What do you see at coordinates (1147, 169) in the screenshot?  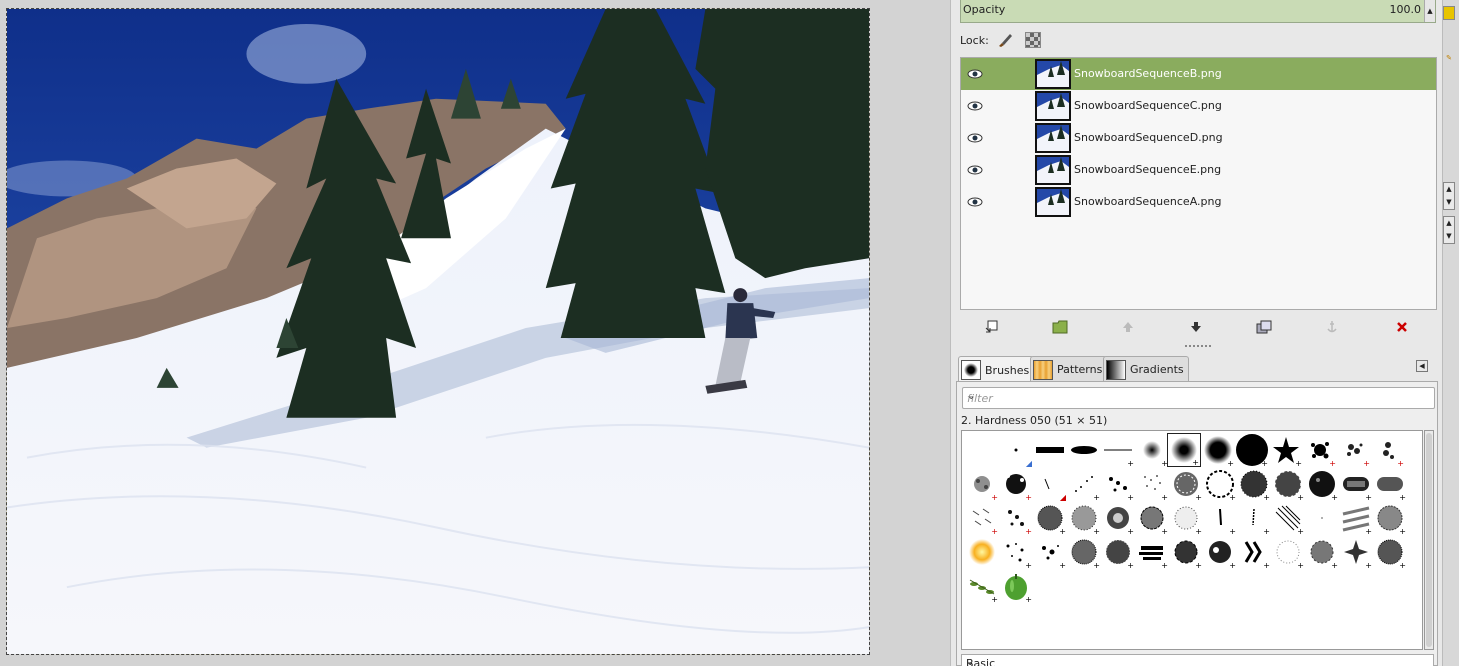 I see `layer-name: SnowboardSequenceE.png` at bounding box center [1147, 169].